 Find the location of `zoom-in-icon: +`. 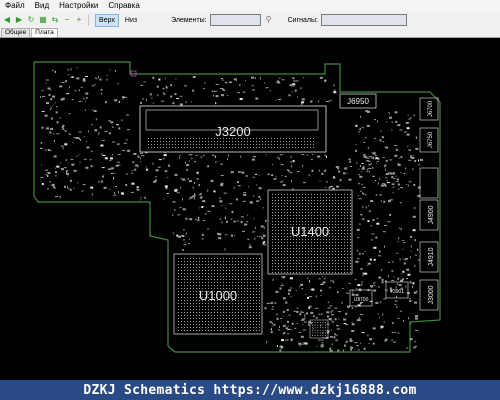

zoom-in-icon: + is located at coordinates (79, 20).